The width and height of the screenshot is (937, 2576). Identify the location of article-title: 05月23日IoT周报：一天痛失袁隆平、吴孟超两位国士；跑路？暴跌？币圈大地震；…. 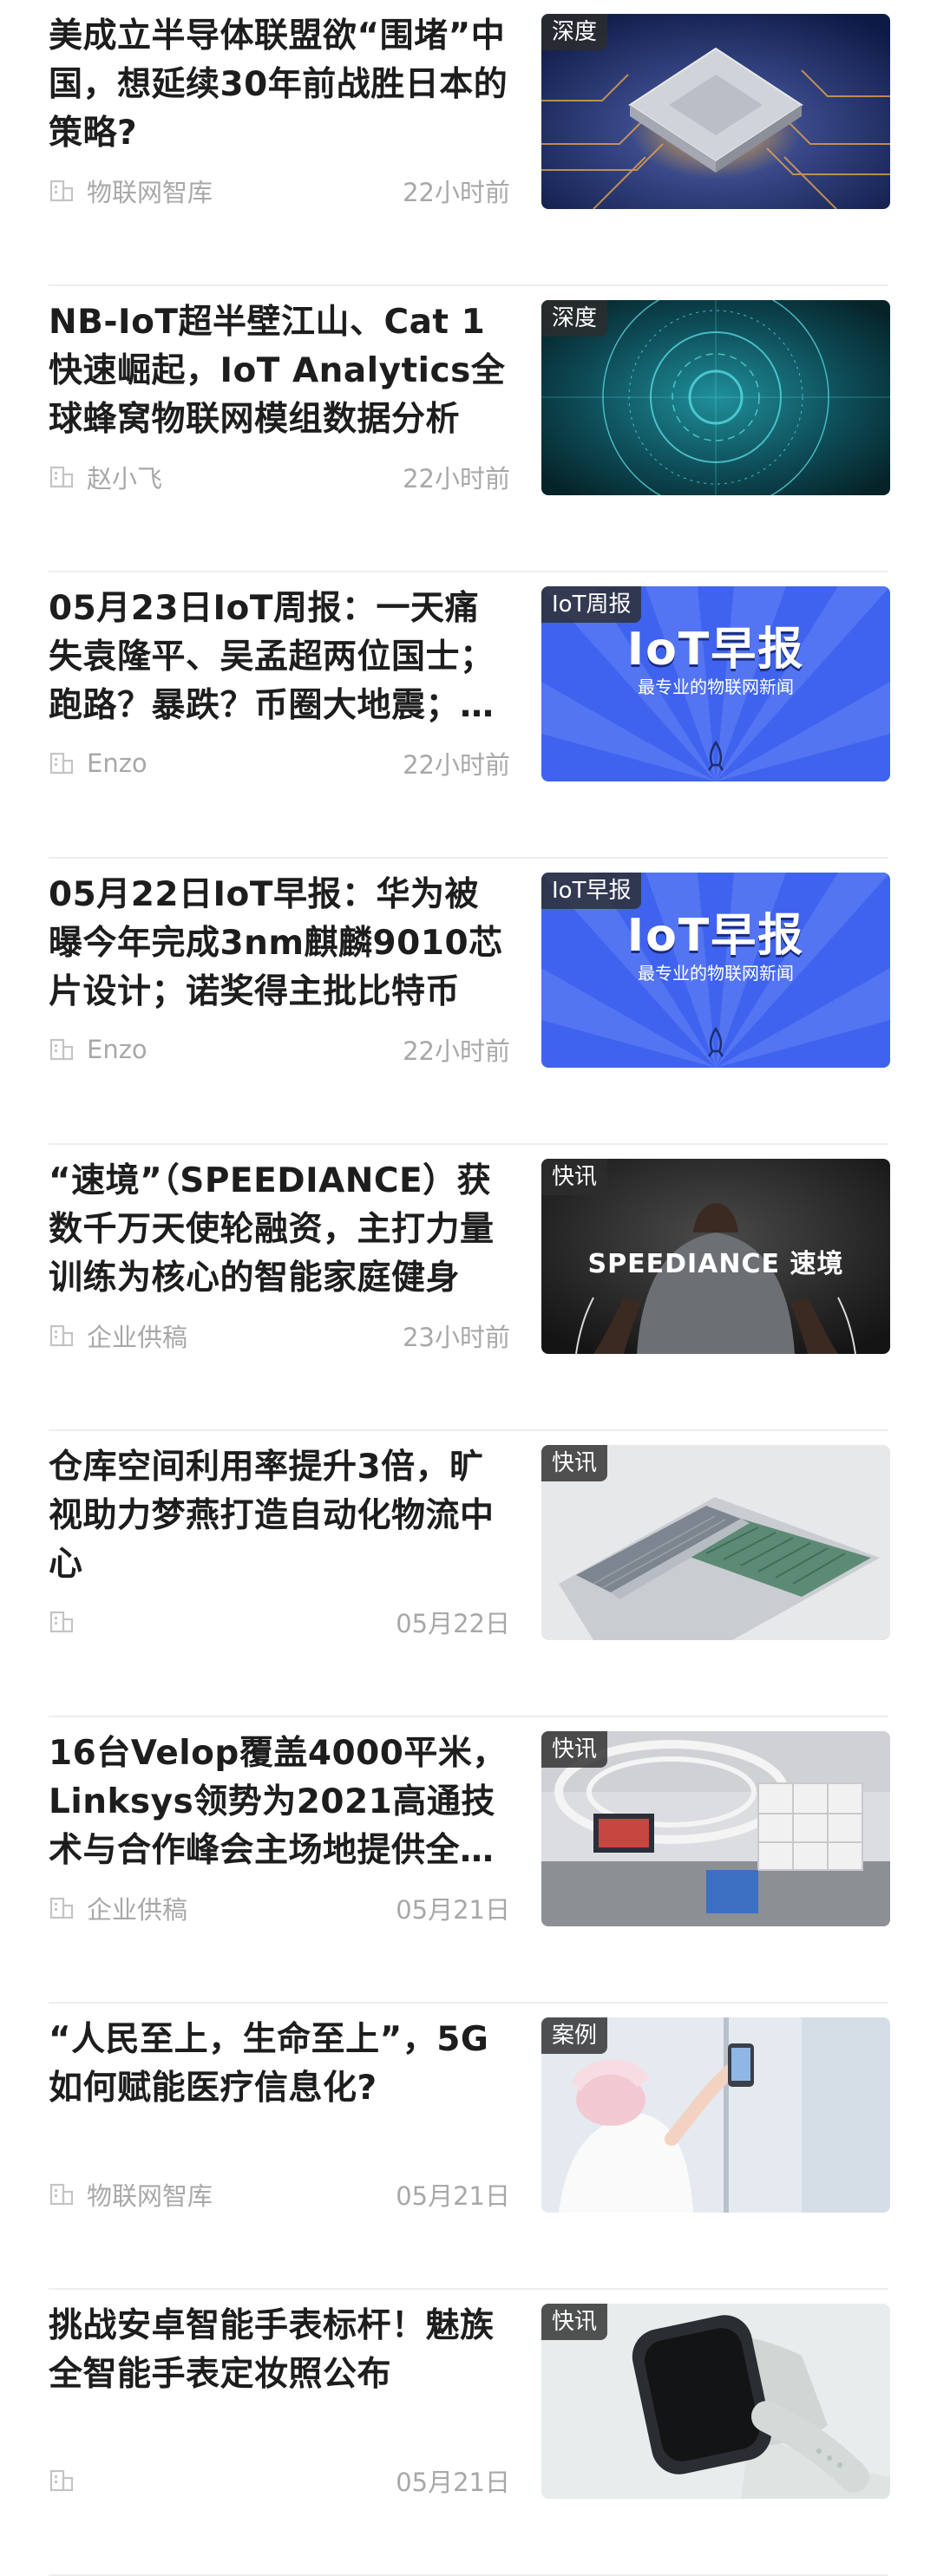
(279, 657).